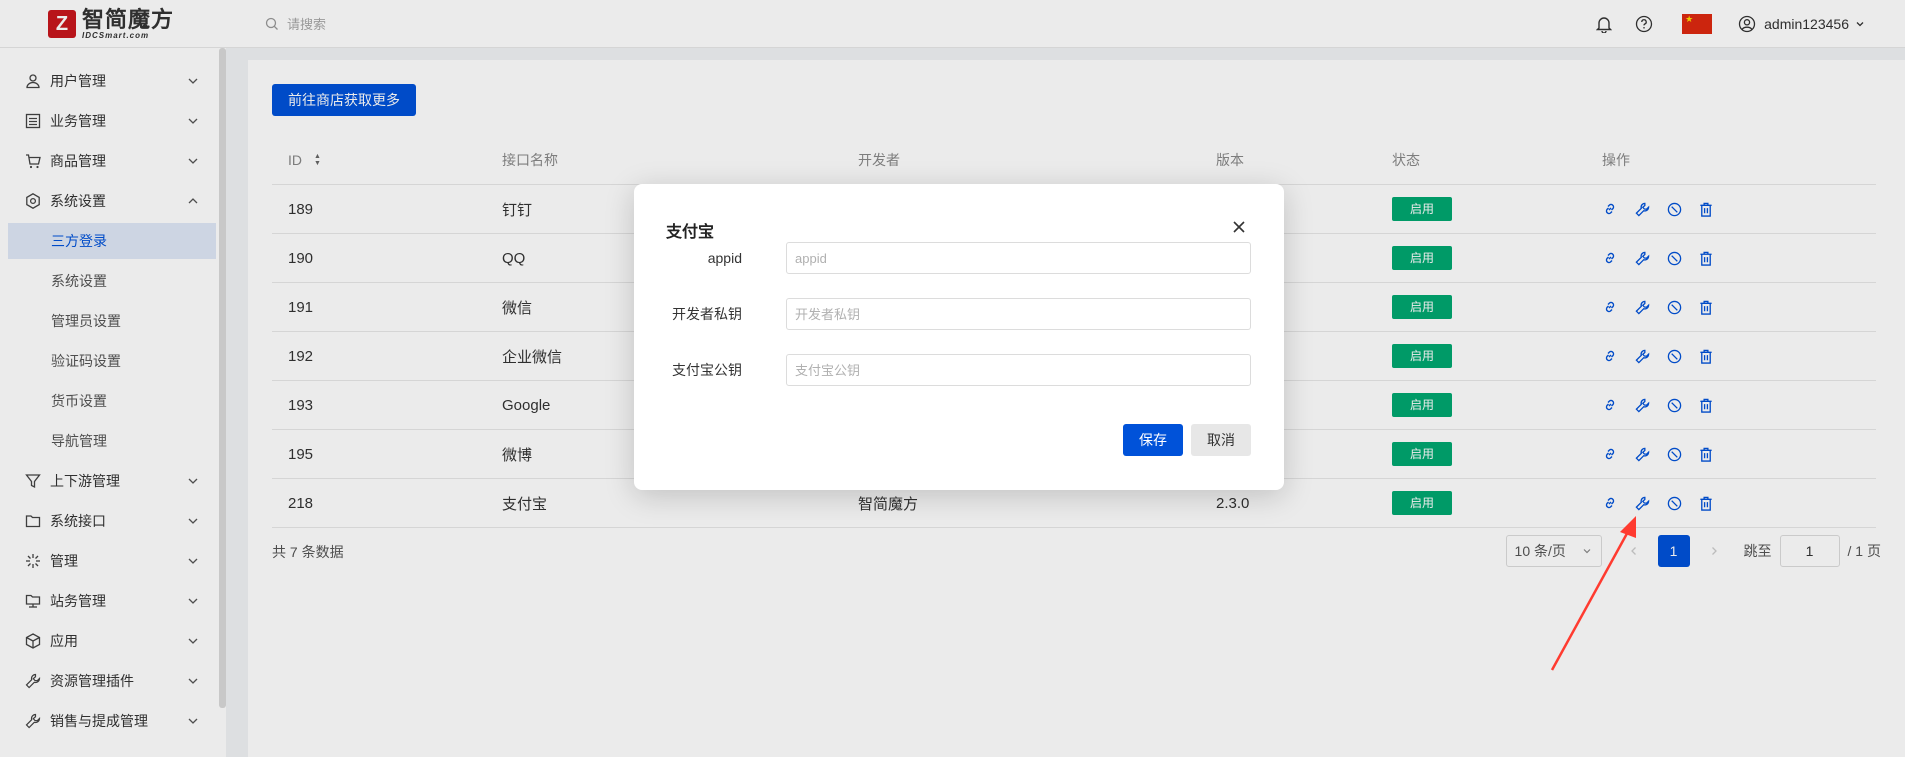 The height and width of the screenshot is (757, 1905). Describe the element at coordinates (707, 370) in the screenshot. I see `field-label-public-key: 支付宝公钥` at that location.